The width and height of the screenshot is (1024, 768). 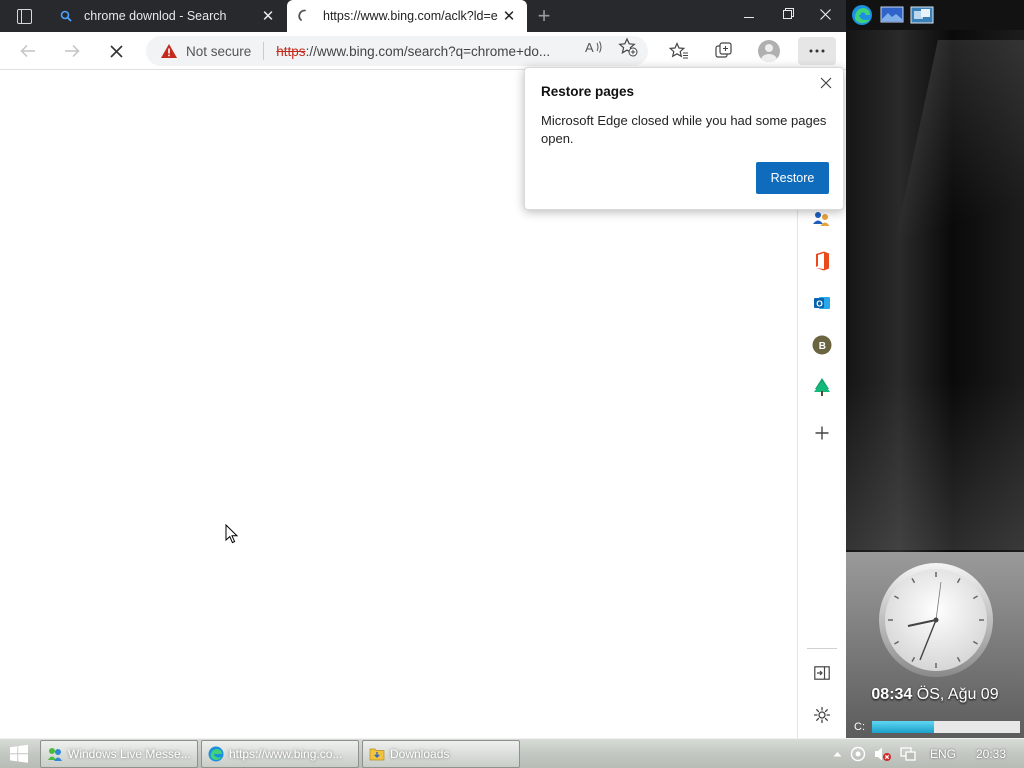 I want to click on tab-actions-icon, so click(x=24, y=16).